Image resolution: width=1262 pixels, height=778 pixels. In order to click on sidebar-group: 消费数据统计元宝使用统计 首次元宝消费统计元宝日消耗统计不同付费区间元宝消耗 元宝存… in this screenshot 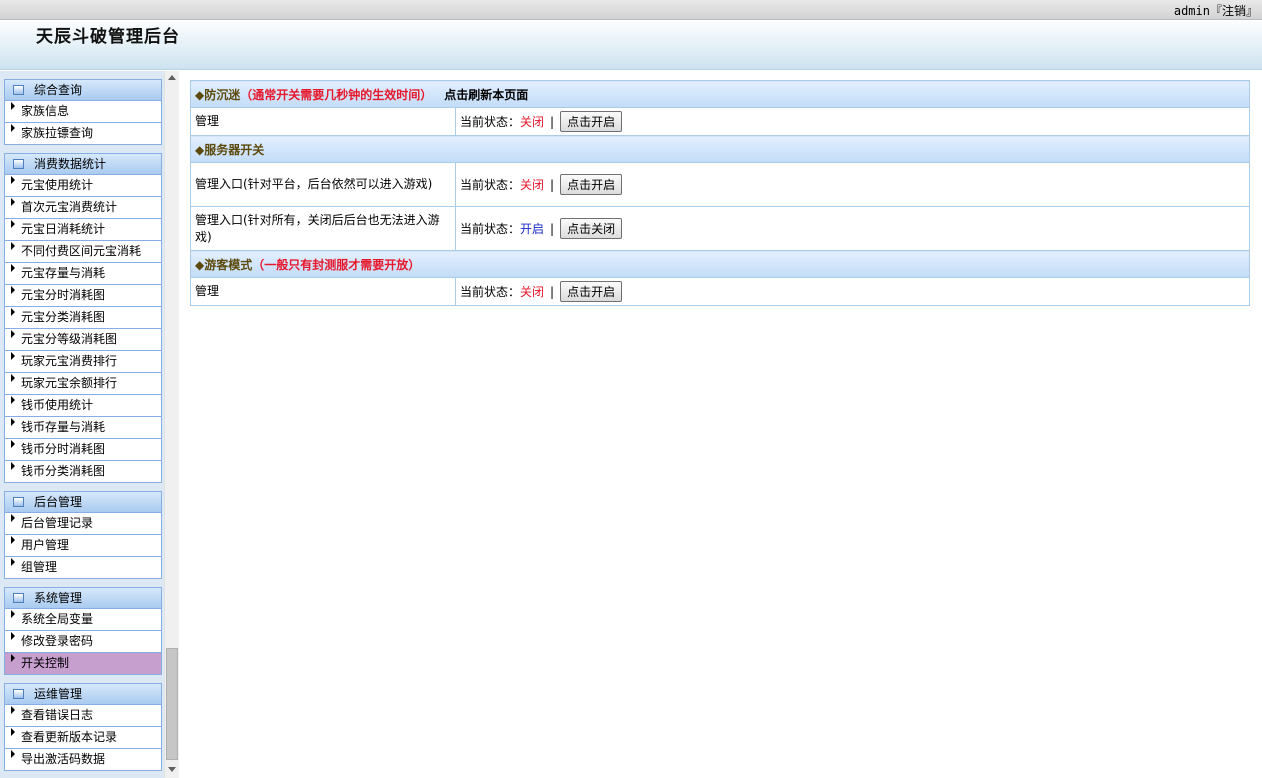, I will do `click(83, 318)`.